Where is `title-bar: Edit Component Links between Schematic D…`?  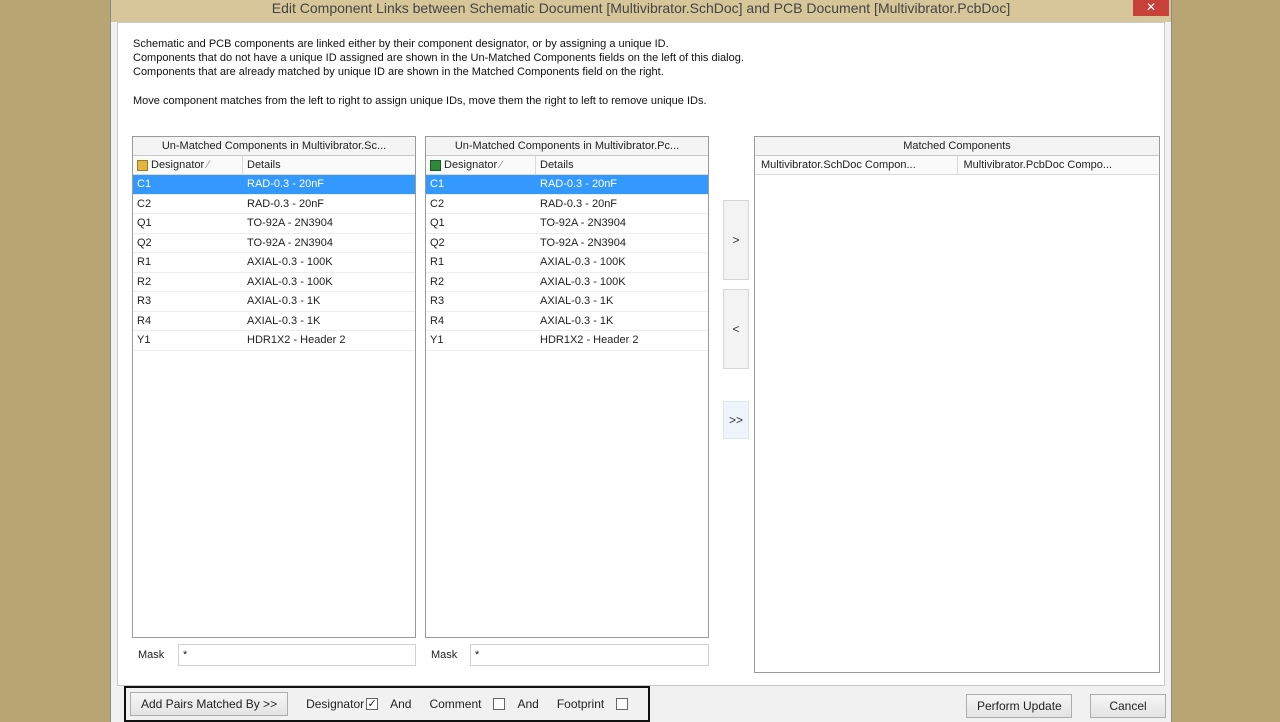 title-bar: Edit Component Links between Schematic D… is located at coordinates (641, 11).